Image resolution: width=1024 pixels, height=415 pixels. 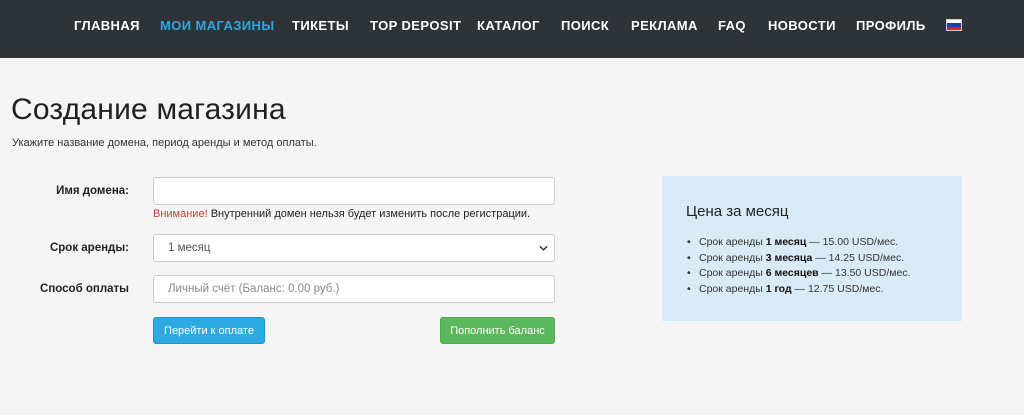 I want to click on flag-ru-icon, so click(x=954, y=25).